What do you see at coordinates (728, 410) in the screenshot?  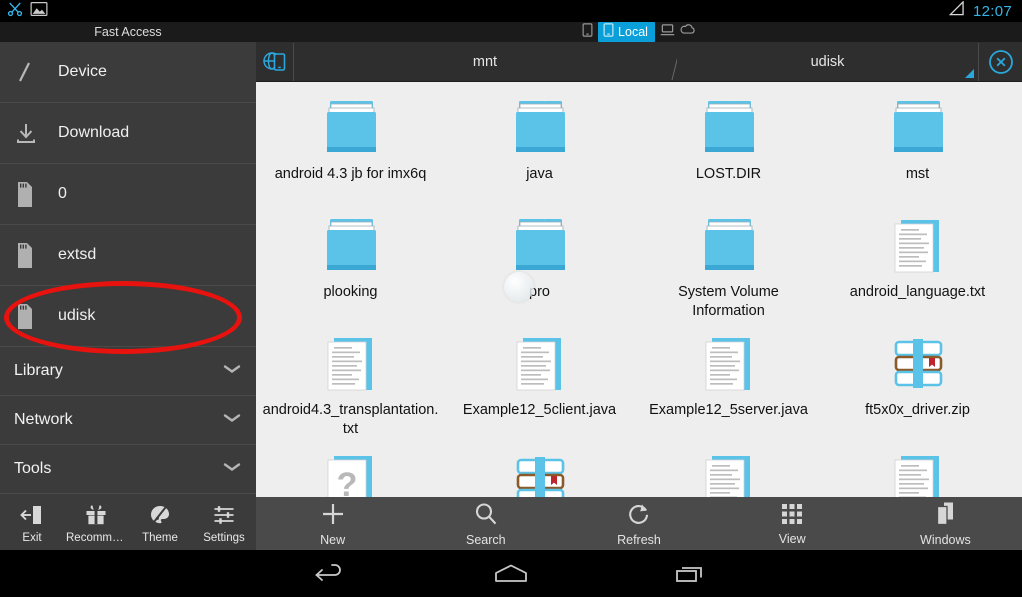 I see `file-name: Example12_5server.java` at bounding box center [728, 410].